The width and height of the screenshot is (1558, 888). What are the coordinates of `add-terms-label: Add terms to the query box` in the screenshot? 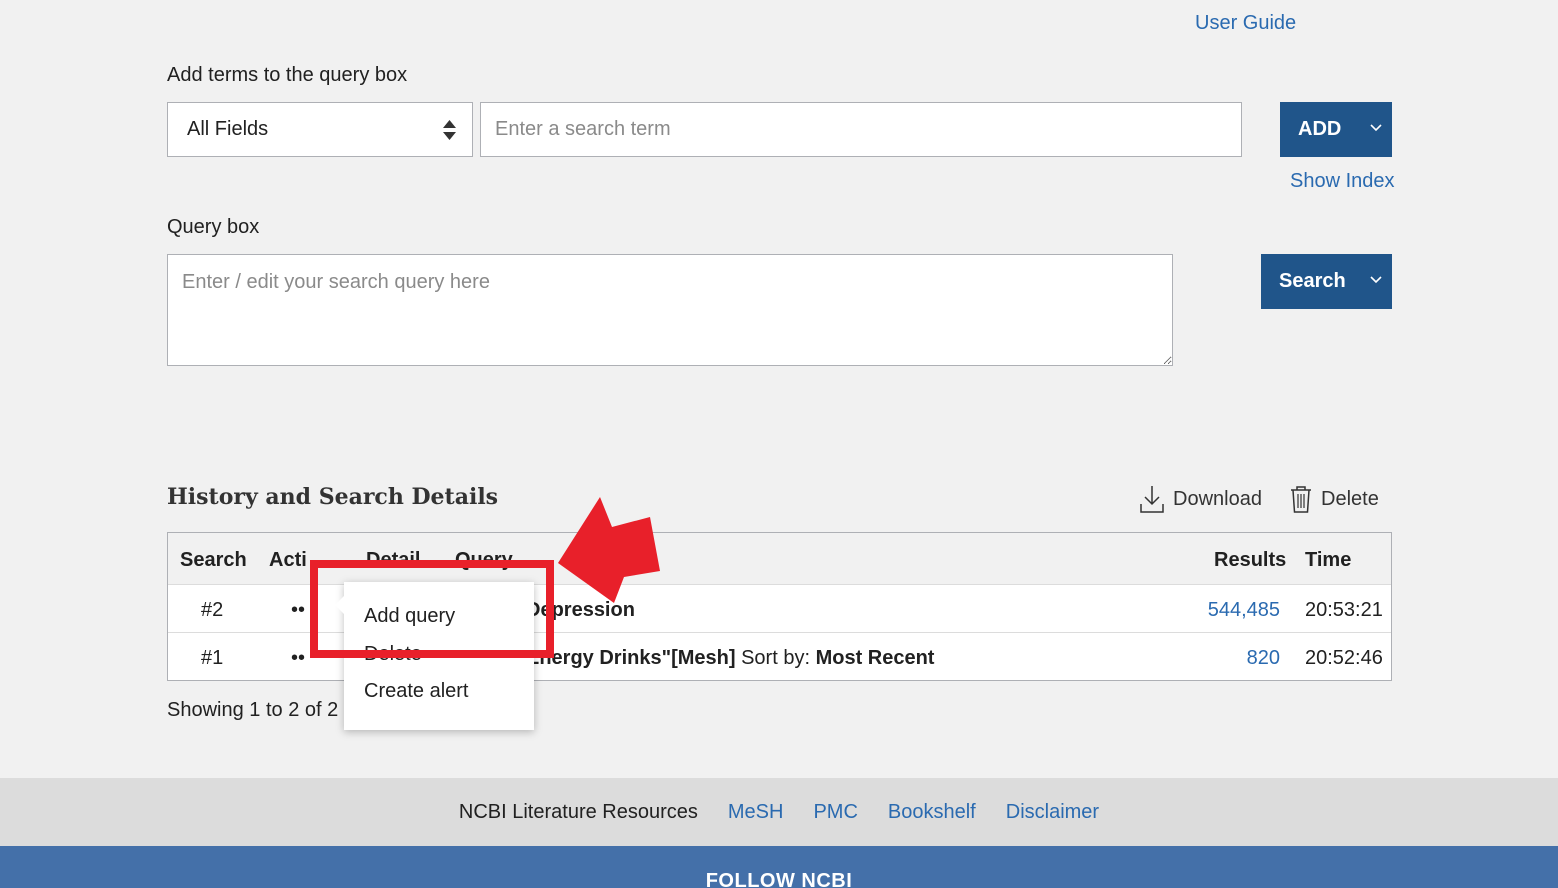 It's located at (287, 75).